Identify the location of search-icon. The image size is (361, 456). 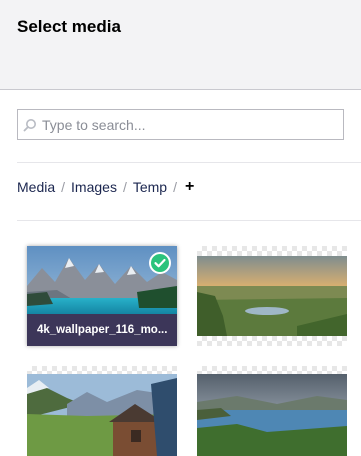
(29, 125).